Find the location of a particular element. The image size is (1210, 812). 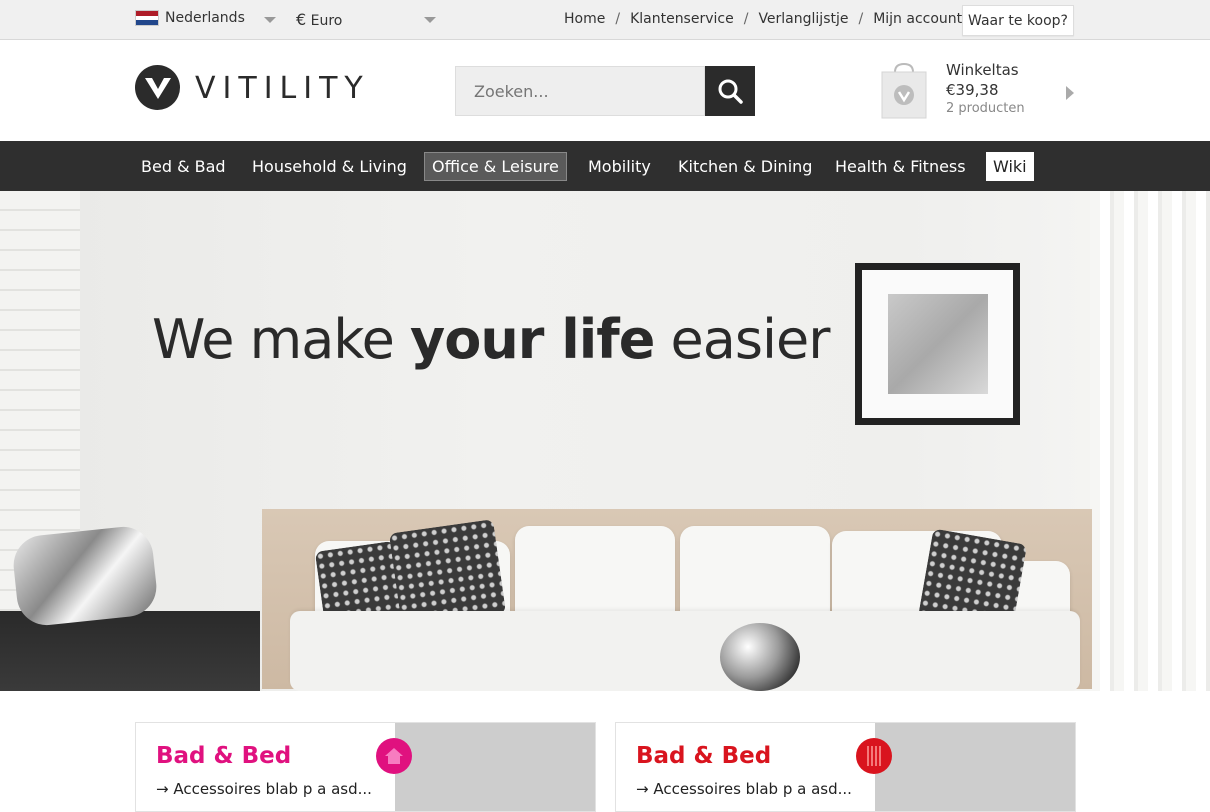

logo-text: VITILITY is located at coordinates (282, 88).